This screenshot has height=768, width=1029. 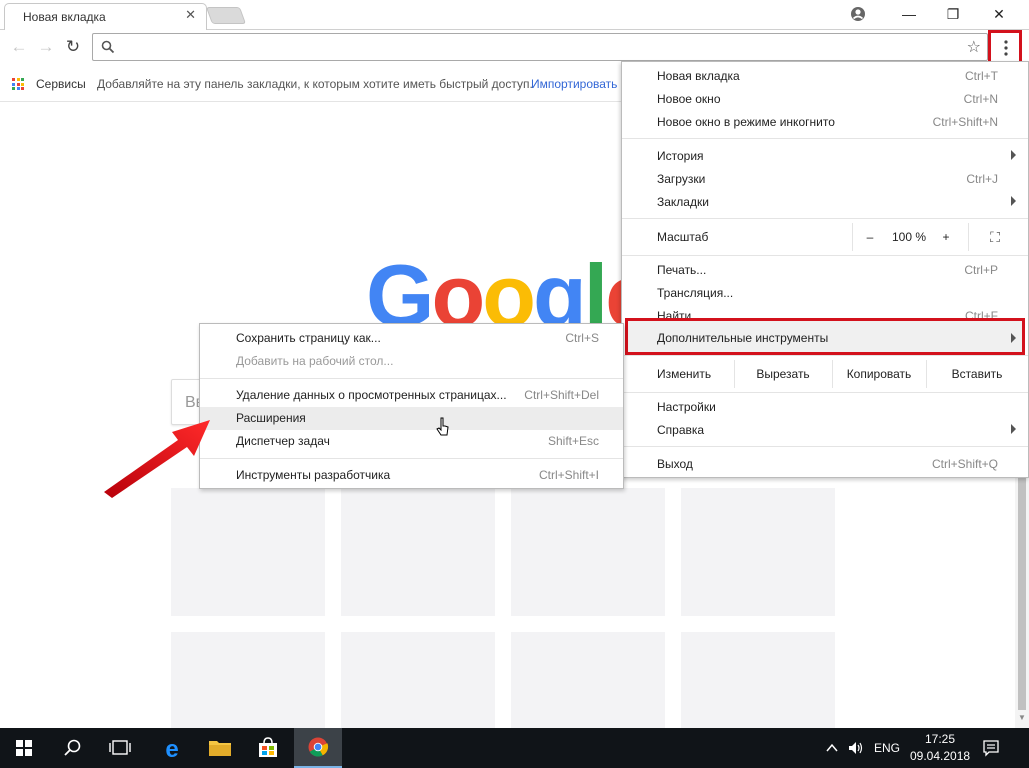 What do you see at coordinates (411, 441) in the screenshot?
I see `submenu-item-task-manager: Диспетчер задач Shift+Esc` at bounding box center [411, 441].